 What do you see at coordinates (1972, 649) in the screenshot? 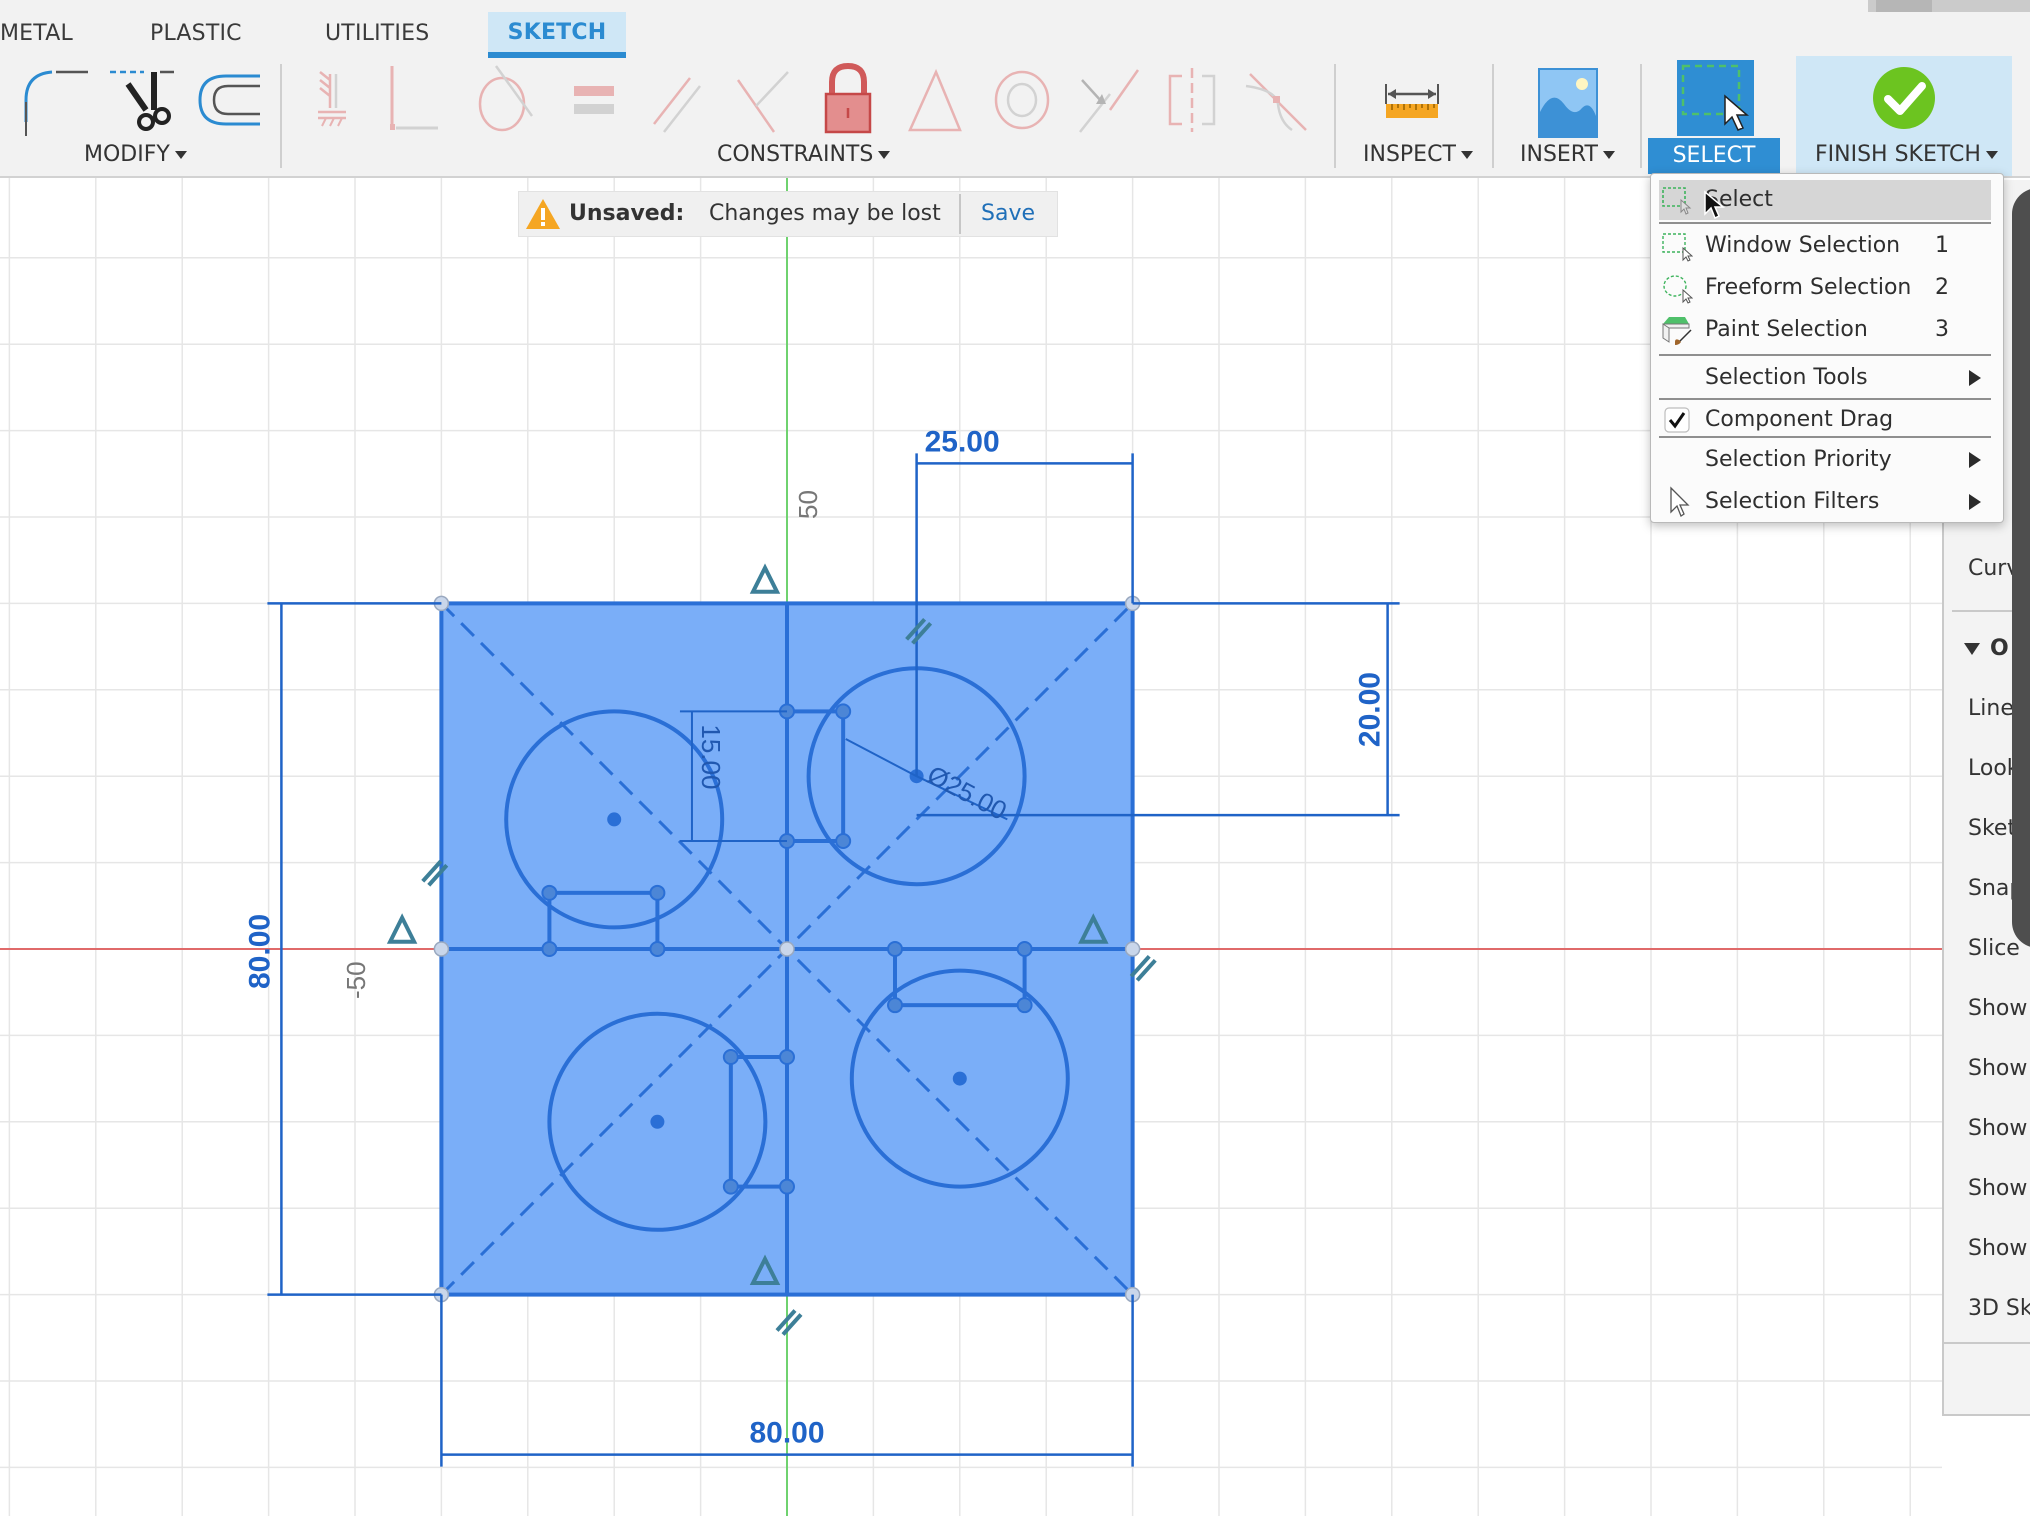
I see `triangle-down-icon` at bounding box center [1972, 649].